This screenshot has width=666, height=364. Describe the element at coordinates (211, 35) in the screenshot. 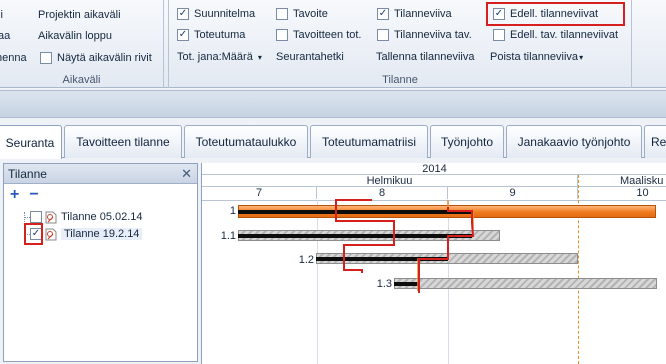

I see `toteutuma-checkbox: ✓ Toteutuma` at that location.